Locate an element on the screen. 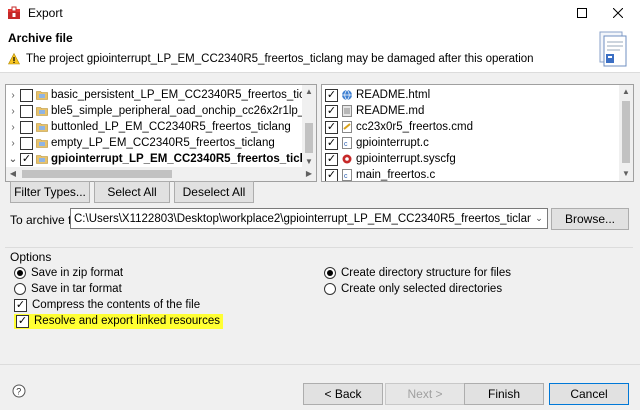  resolve-linked-checkbox: Resolve and export linked resources is located at coordinates (119, 321).